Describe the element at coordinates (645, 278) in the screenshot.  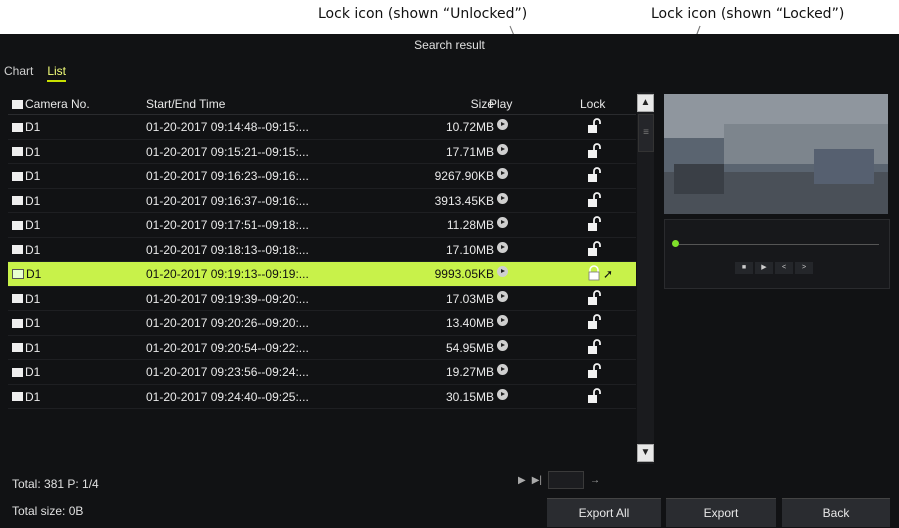
I see `table-scrollbar: ▲ ≡ ▼` at that location.